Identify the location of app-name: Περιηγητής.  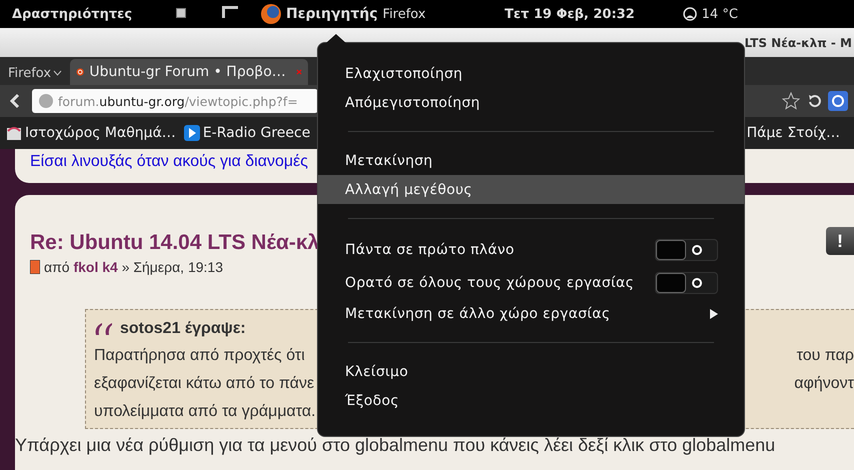
(332, 14).